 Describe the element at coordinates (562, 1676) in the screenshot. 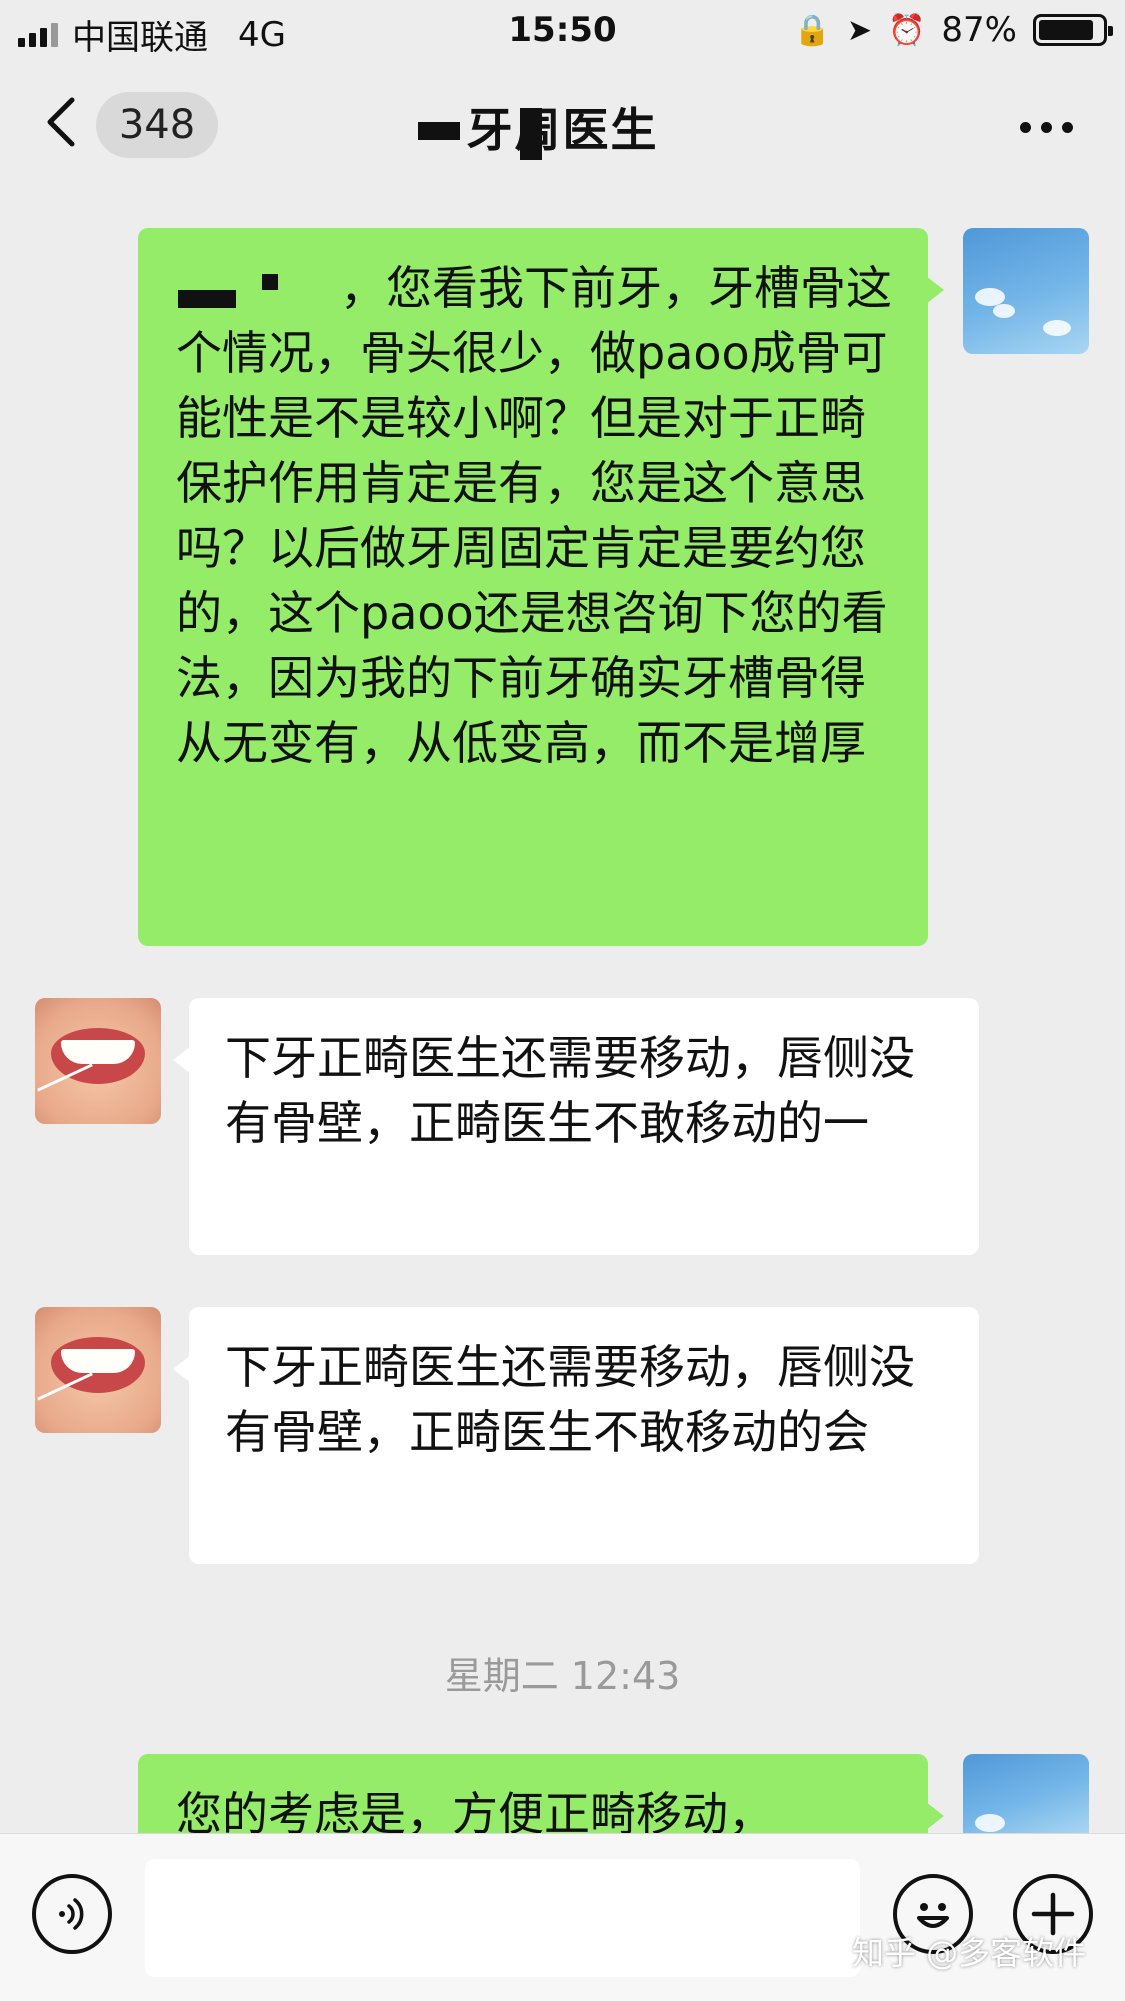

I see `time-divider: 星期二 12:43` at that location.